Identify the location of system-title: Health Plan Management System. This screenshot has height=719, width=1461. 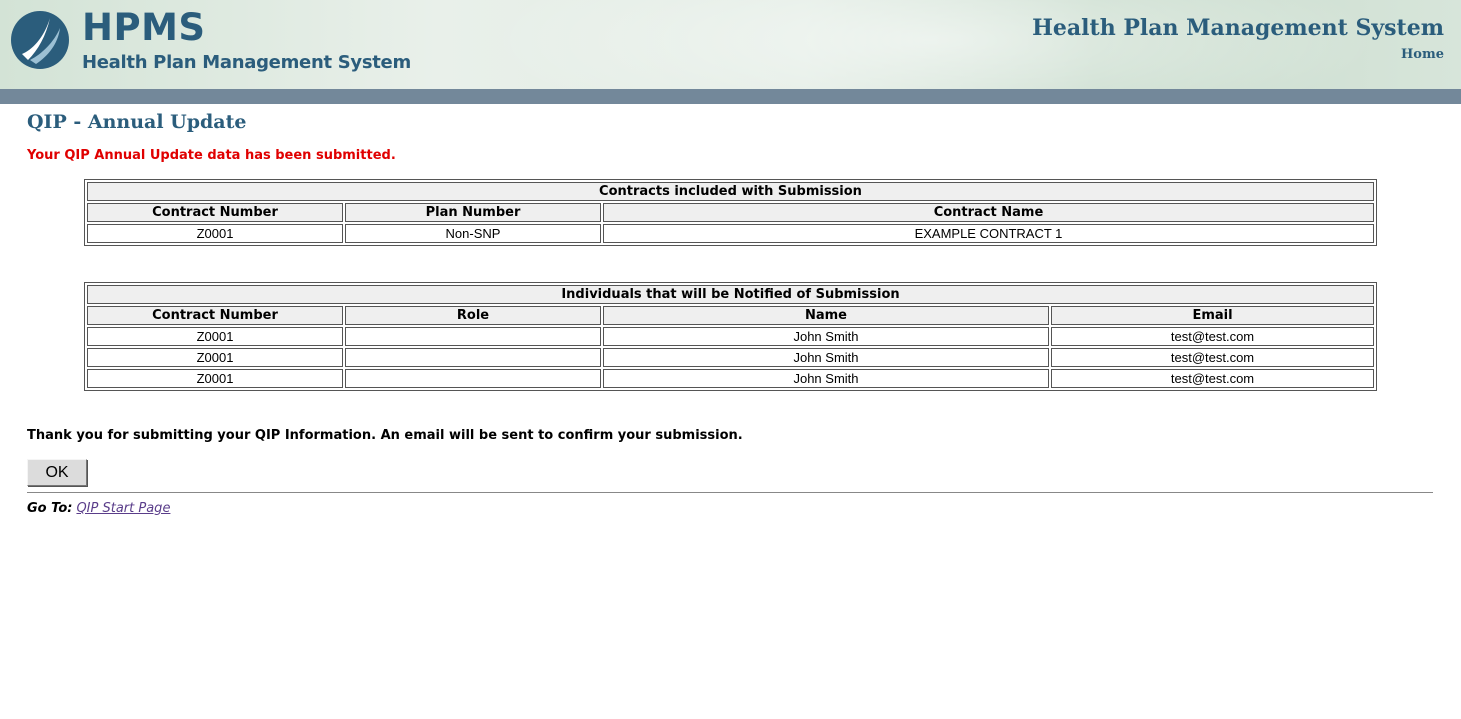
(1238, 28).